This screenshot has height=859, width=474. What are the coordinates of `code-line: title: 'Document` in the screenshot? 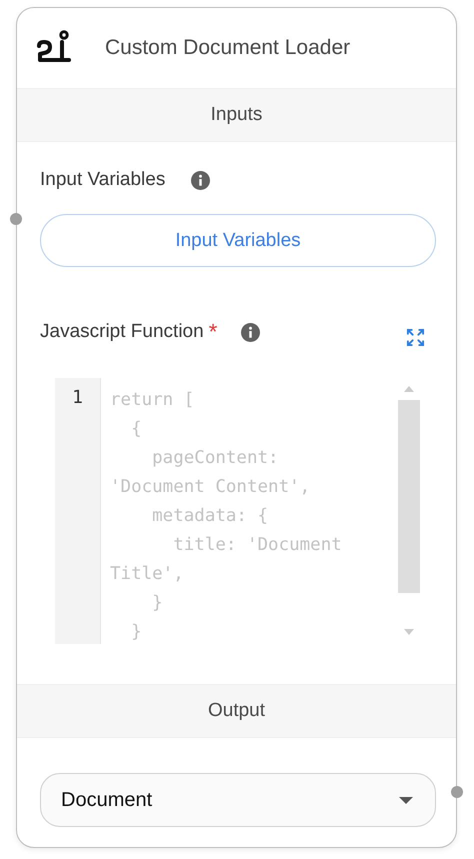 It's located at (257, 545).